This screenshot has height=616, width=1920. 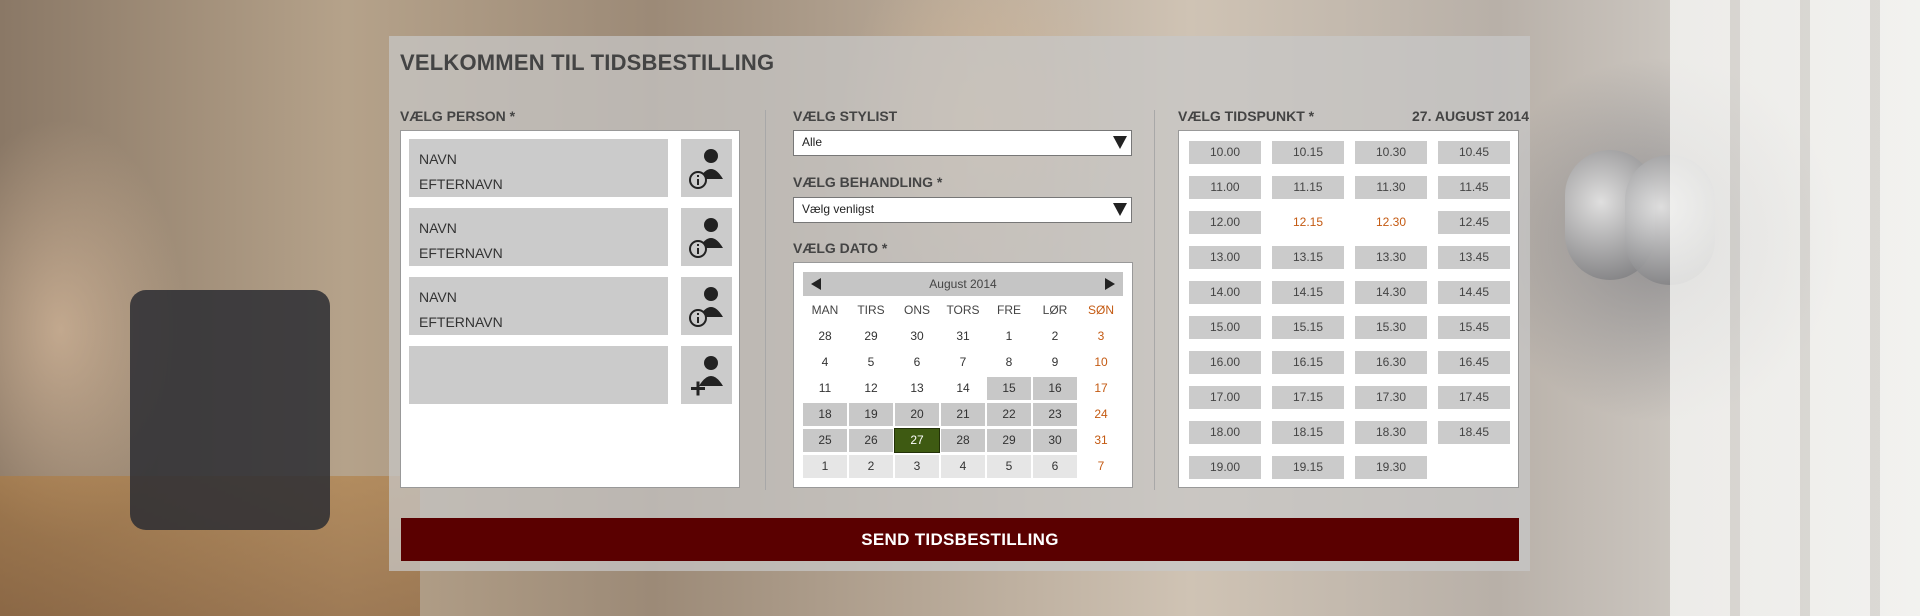 I want to click on add-person-icon, so click(x=706, y=375).